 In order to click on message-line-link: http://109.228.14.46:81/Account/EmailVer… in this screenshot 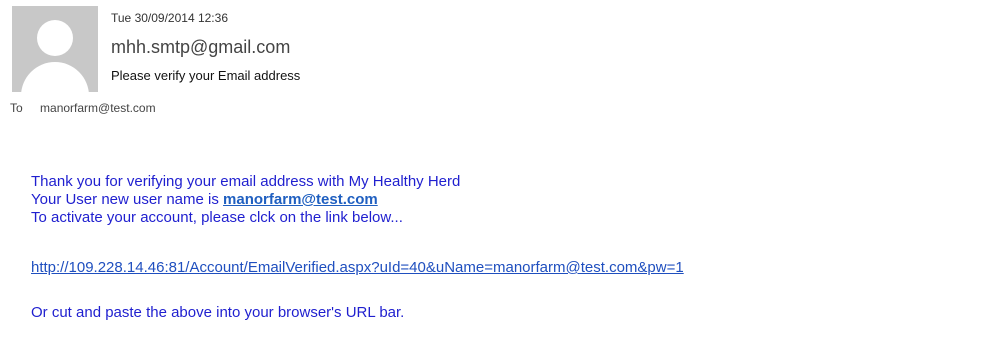, I will do `click(357, 268)`.